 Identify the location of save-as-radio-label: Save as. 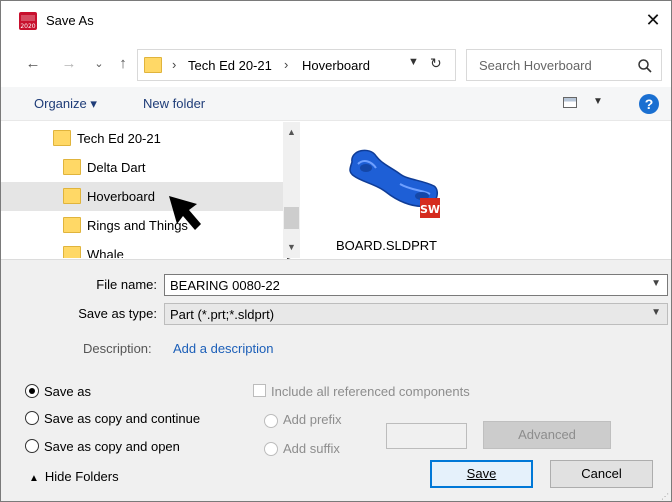
(67, 391).